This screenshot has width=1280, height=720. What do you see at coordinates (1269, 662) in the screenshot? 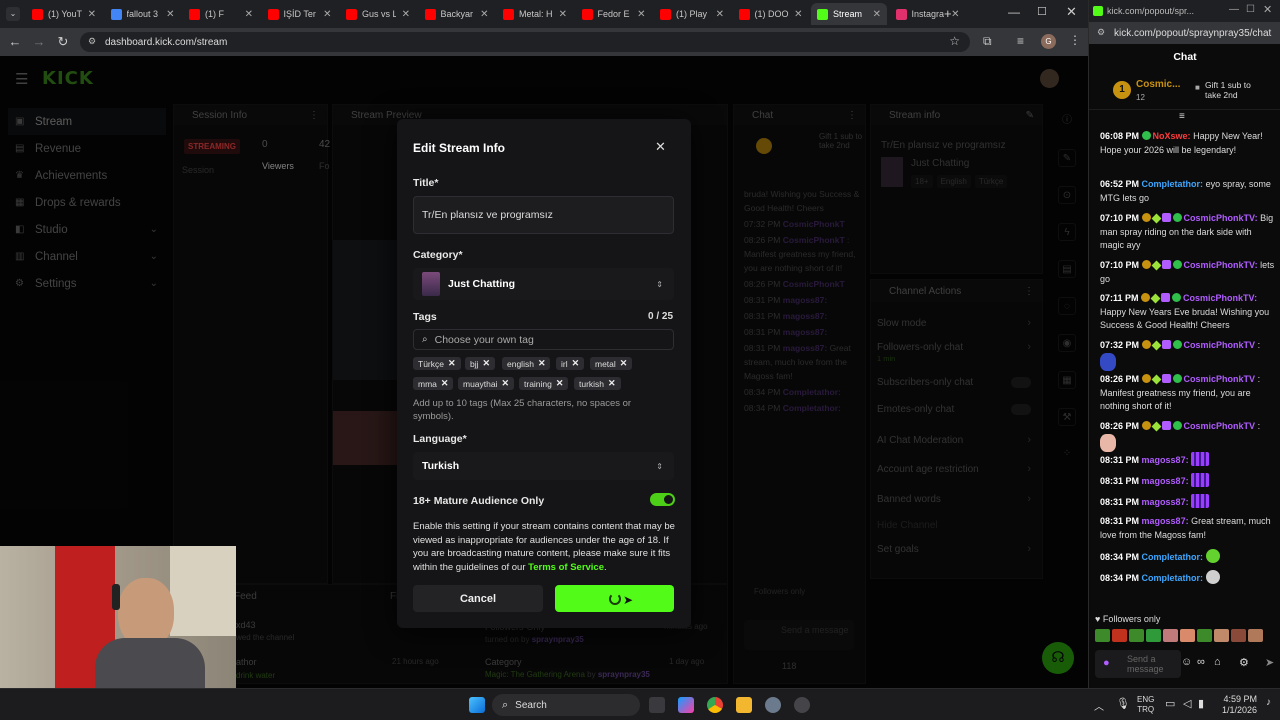
I see `chat-send-icon: ➤` at bounding box center [1269, 662].